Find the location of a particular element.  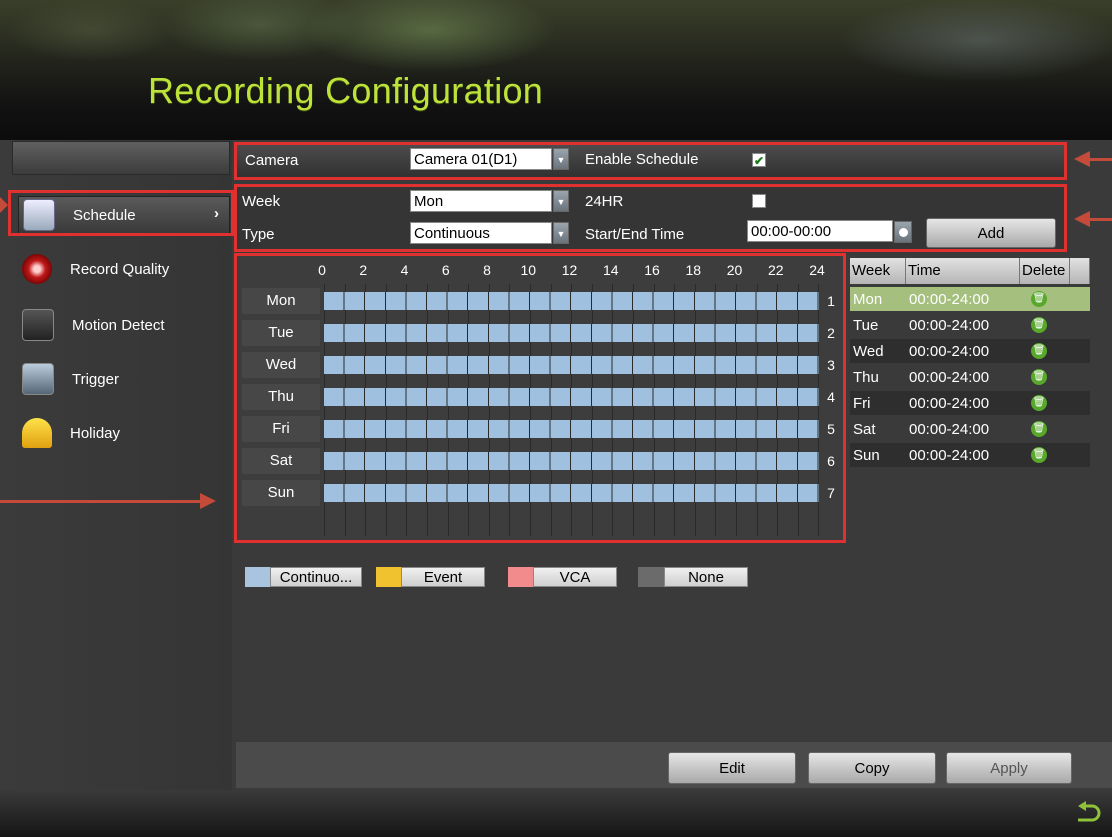

sidebar-item-record-quality: Record Quality is located at coordinates (124, 269).